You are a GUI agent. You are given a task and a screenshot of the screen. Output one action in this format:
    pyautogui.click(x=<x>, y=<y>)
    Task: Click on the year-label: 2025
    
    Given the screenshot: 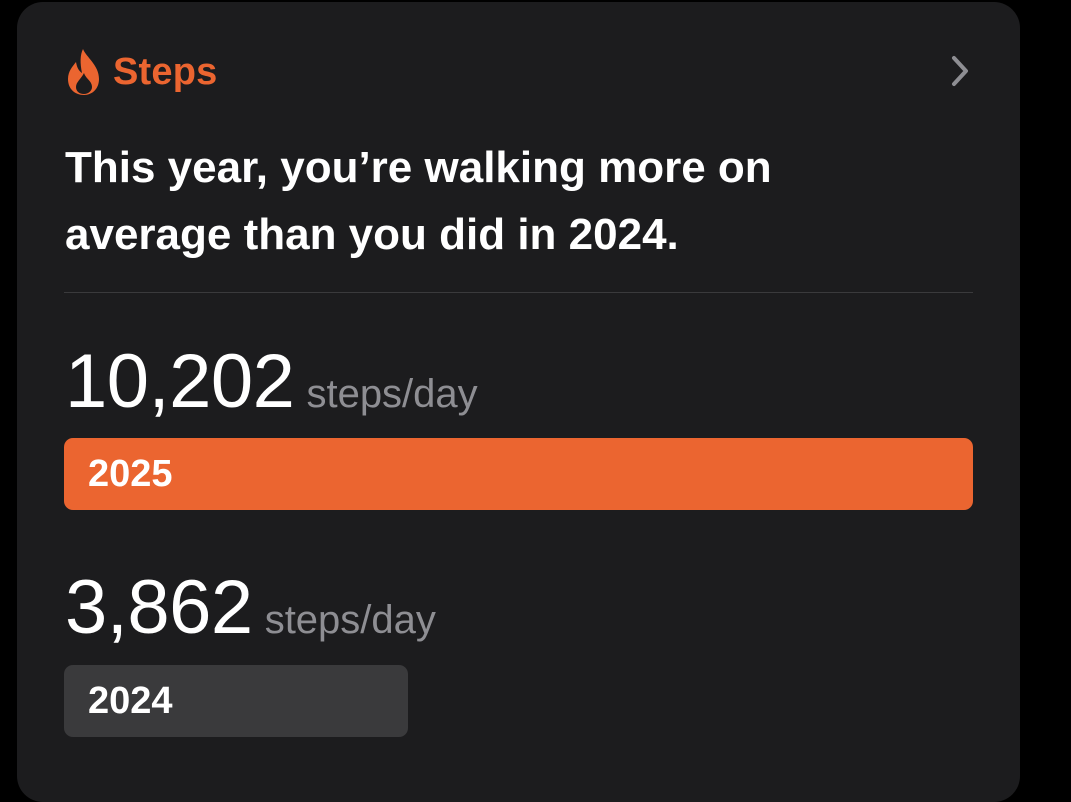 What is the action you would take?
    pyautogui.click(x=130, y=473)
    